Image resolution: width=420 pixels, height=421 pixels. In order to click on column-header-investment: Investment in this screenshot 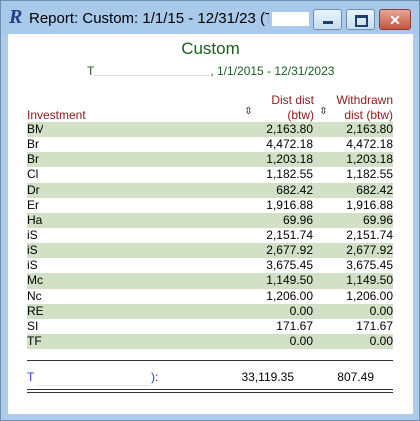, I will do `click(56, 115)`.